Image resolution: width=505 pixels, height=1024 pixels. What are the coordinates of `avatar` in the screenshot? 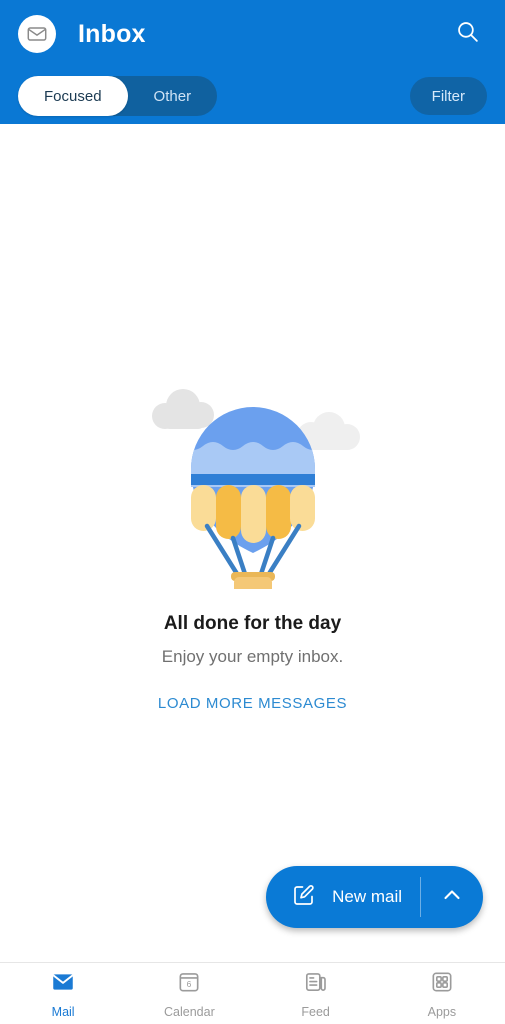 It's located at (37, 34).